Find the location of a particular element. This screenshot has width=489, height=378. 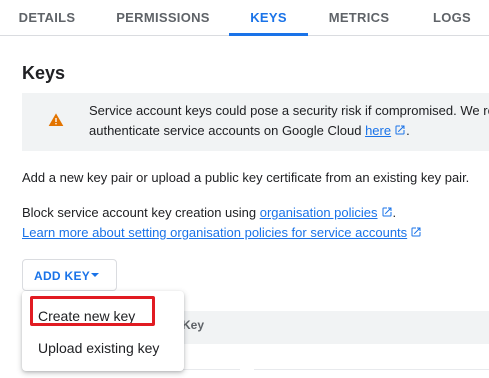

tab-logs: LOGS is located at coordinates (452, 18).